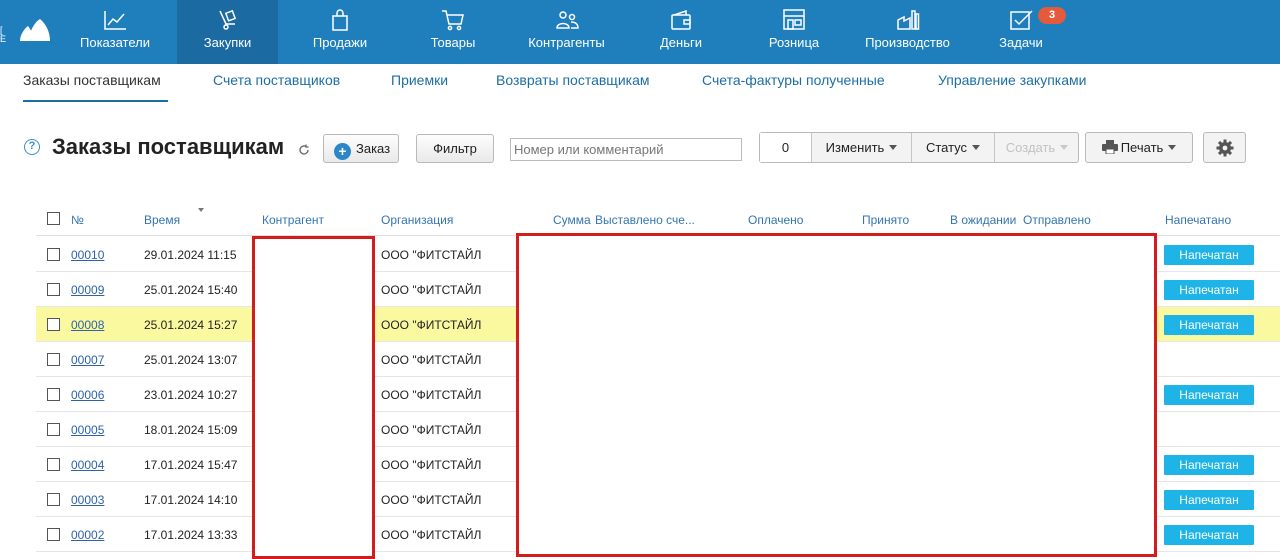 The width and height of the screenshot is (1280, 559). What do you see at coordinates (794, 19) in the screenshot?
I see `storefront-icon` at bounding box center [794, 19].